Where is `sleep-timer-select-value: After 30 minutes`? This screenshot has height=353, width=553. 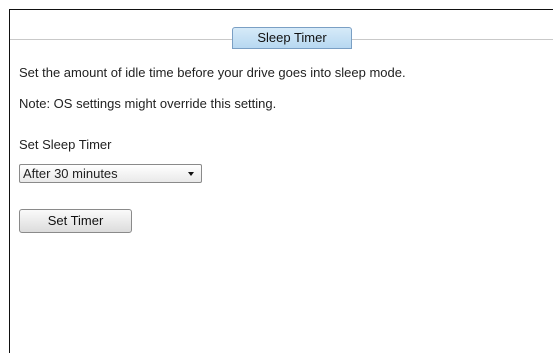
sleep-timer-select-value: After 30 minutes is located at coordinates (70, 173).